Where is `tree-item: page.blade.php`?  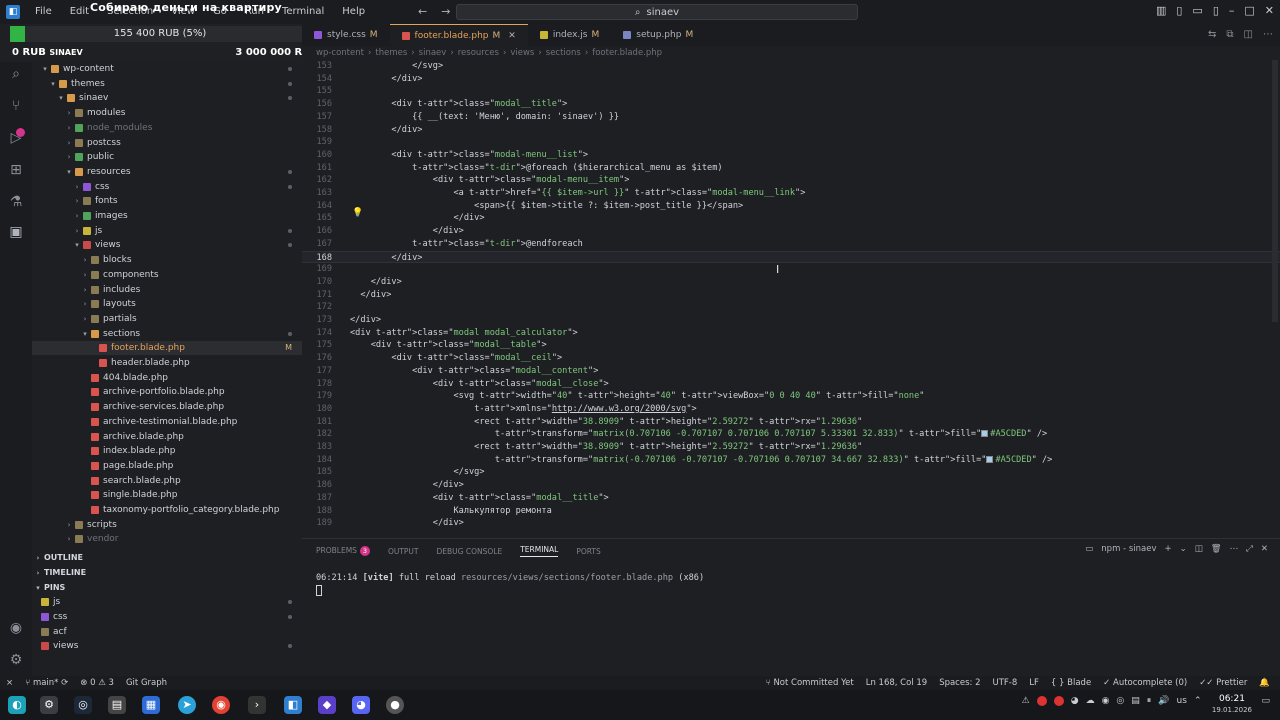
tree-item: page.blade.php is located at coordinates (167, 466).